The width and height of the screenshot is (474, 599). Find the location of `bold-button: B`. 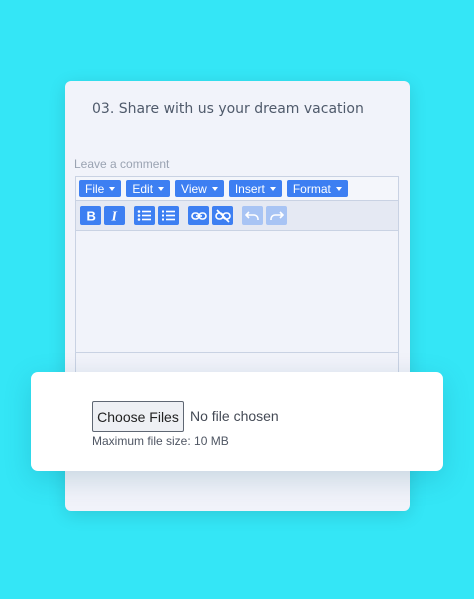

bold-button: B is located at coordinates (90, 215).